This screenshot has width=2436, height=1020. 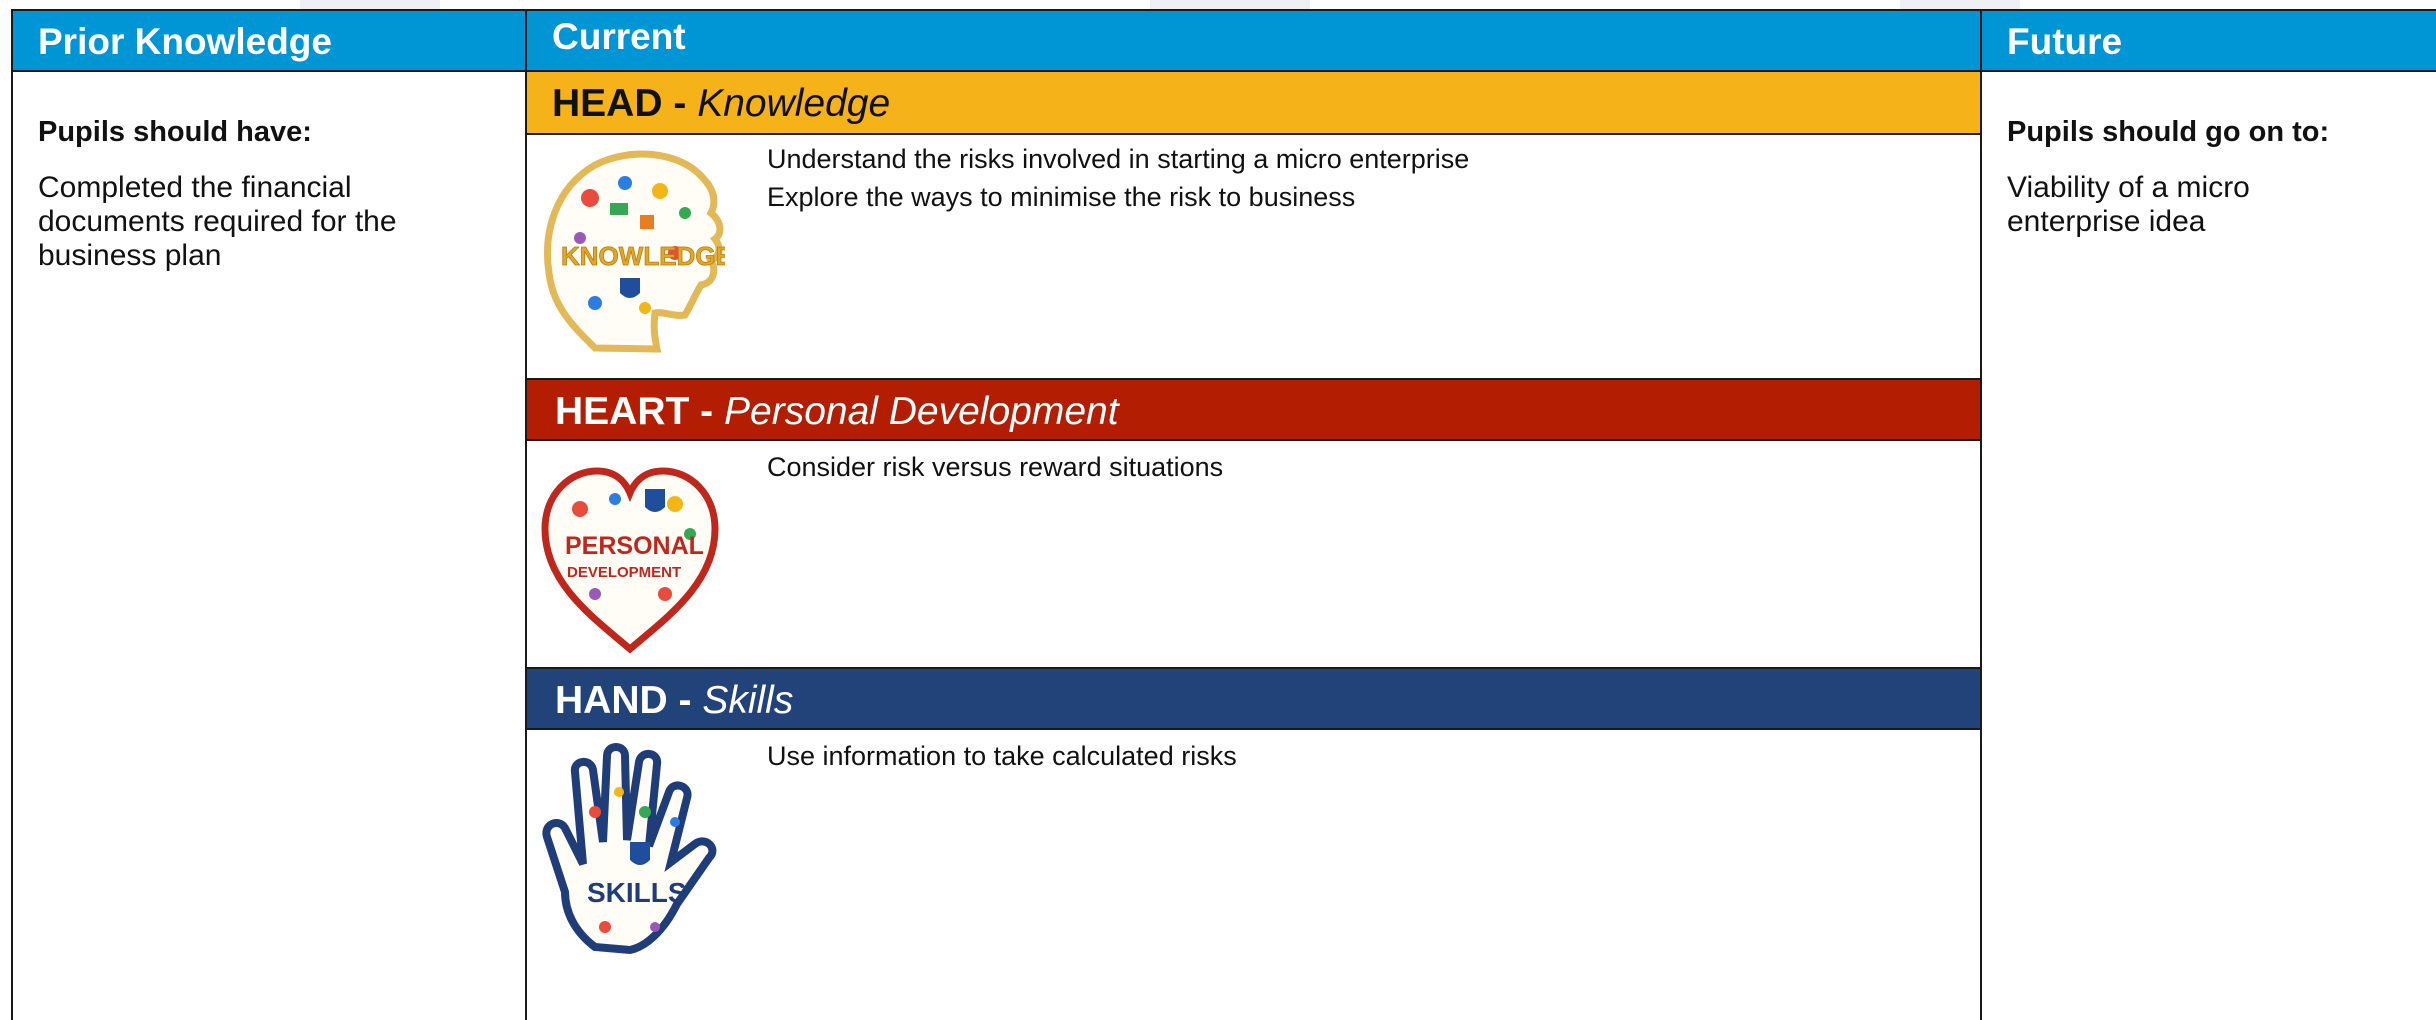 I want to click on heart-band-label: HEART -, so click(x=634, y=411).